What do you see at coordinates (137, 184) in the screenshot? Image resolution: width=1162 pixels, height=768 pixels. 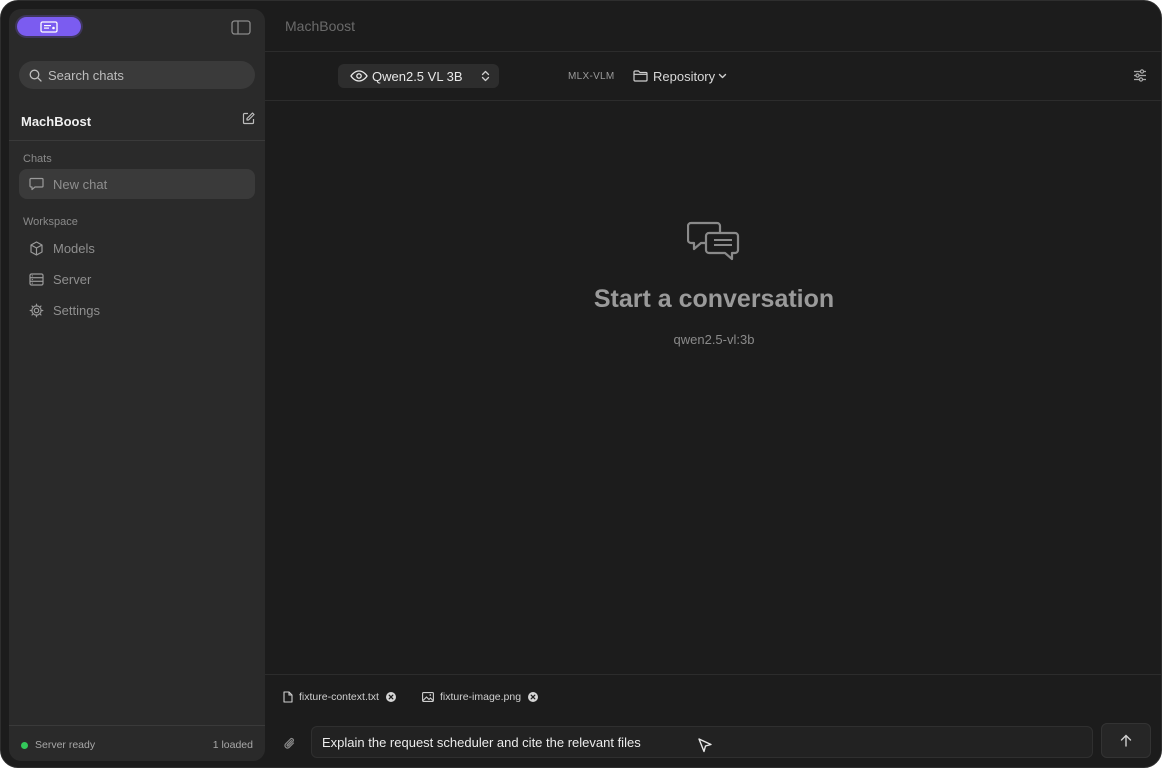 I see `sidebar-item-new-chat: New chat` at bounding box center [137, 184].